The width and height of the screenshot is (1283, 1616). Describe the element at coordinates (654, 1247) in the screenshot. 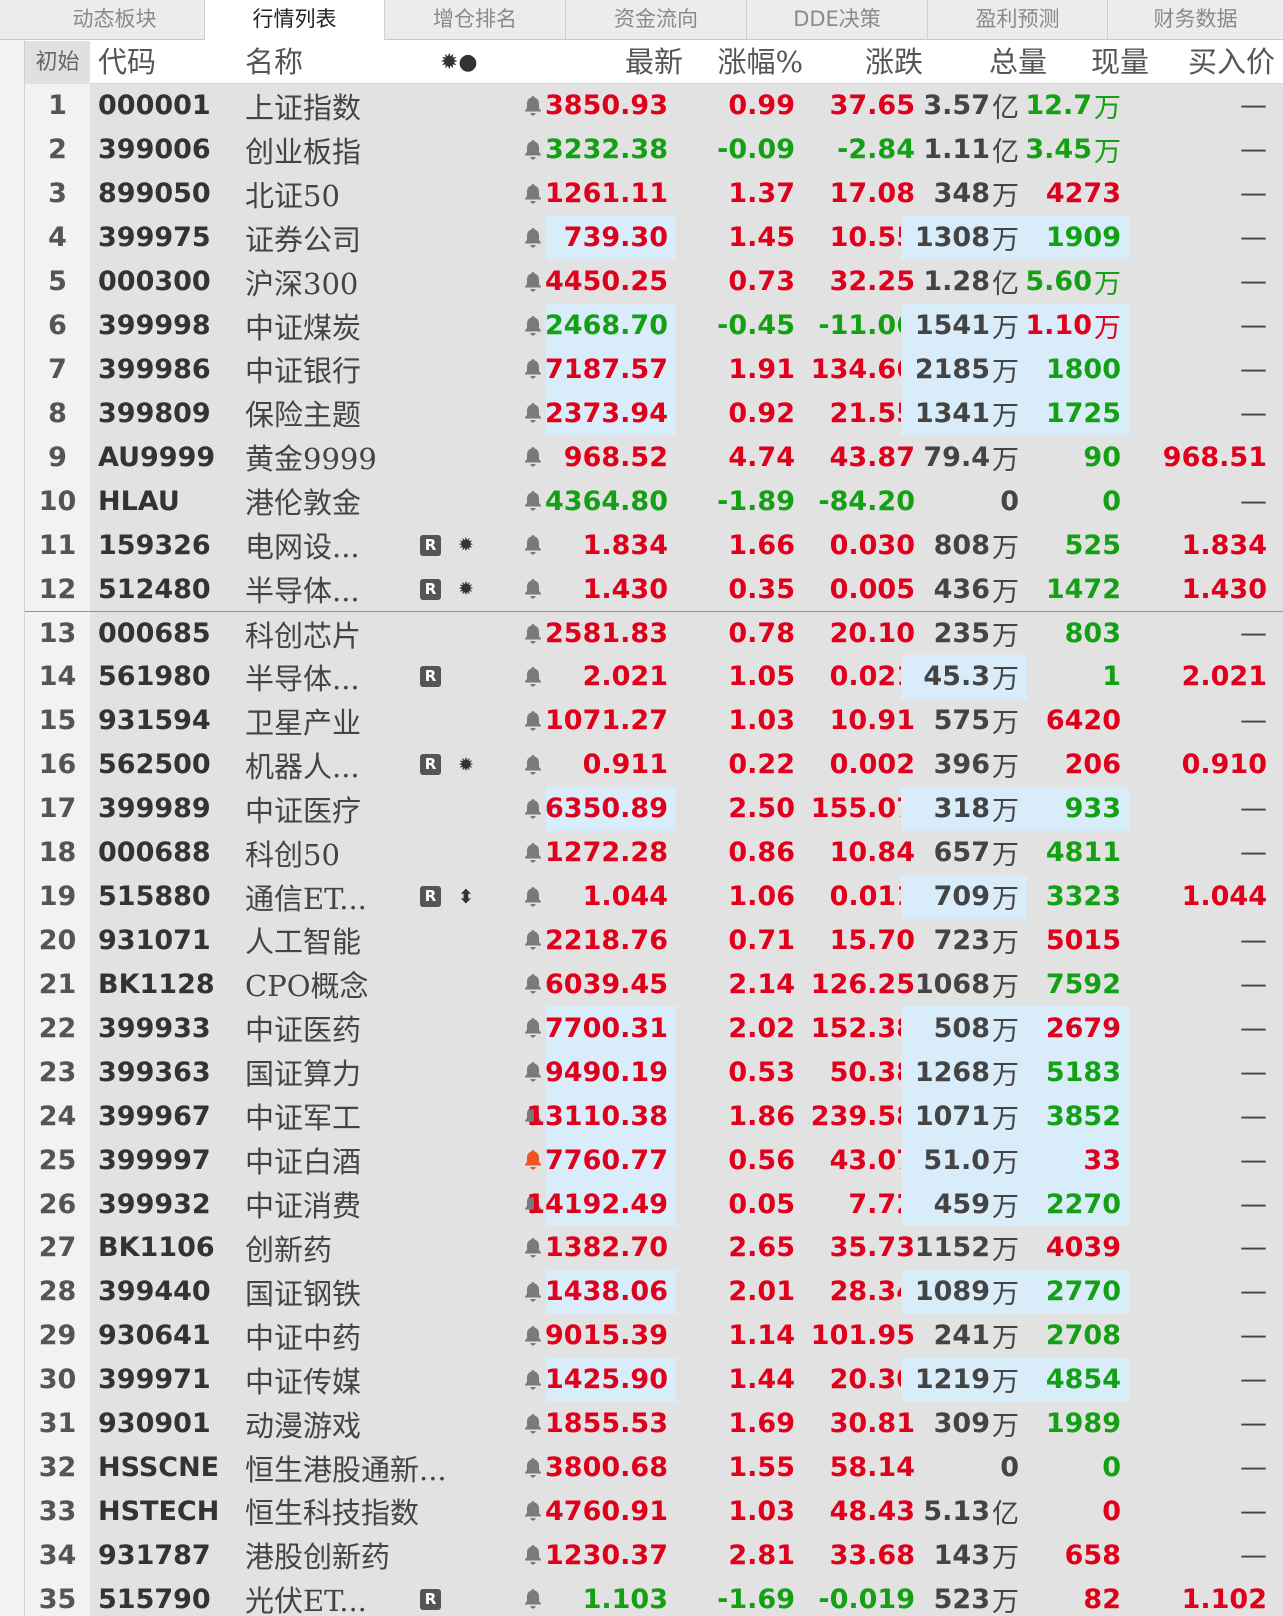

I see `table-row: 27 BK1106 创新药 1382.70 2.65 35.73 1152 万 4039—` at that location.